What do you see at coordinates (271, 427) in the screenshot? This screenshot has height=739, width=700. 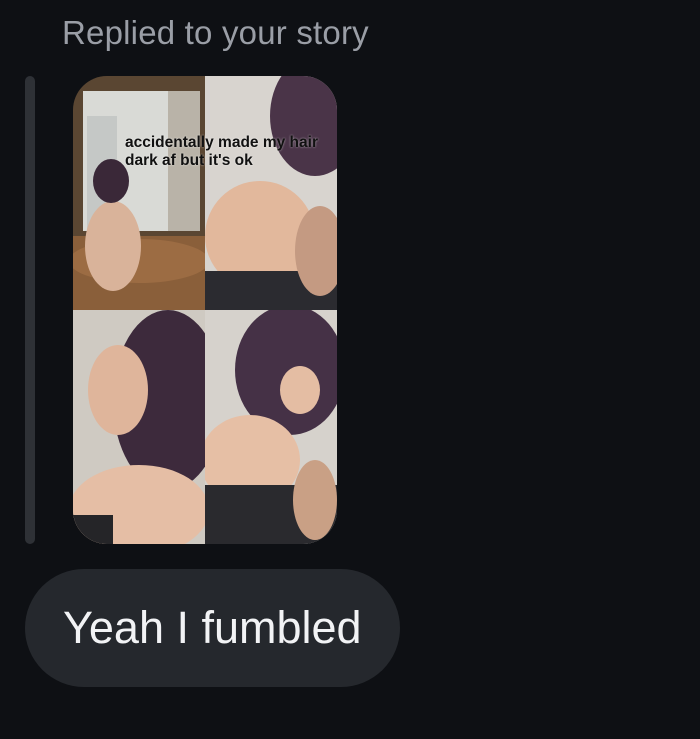 I see `story-photo-bottom-right` at bounding box center [271, 427].